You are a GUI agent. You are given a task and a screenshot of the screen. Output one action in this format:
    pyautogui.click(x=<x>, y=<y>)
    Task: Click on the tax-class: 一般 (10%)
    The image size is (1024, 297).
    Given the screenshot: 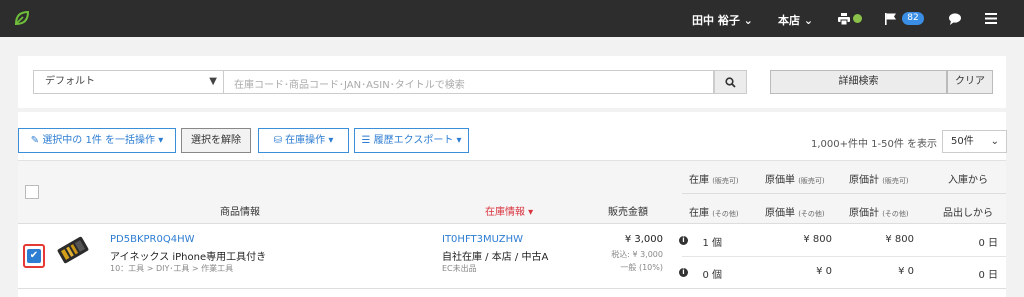 What is the action you would take?
    pyautogui.click(x=641, y=267)
    